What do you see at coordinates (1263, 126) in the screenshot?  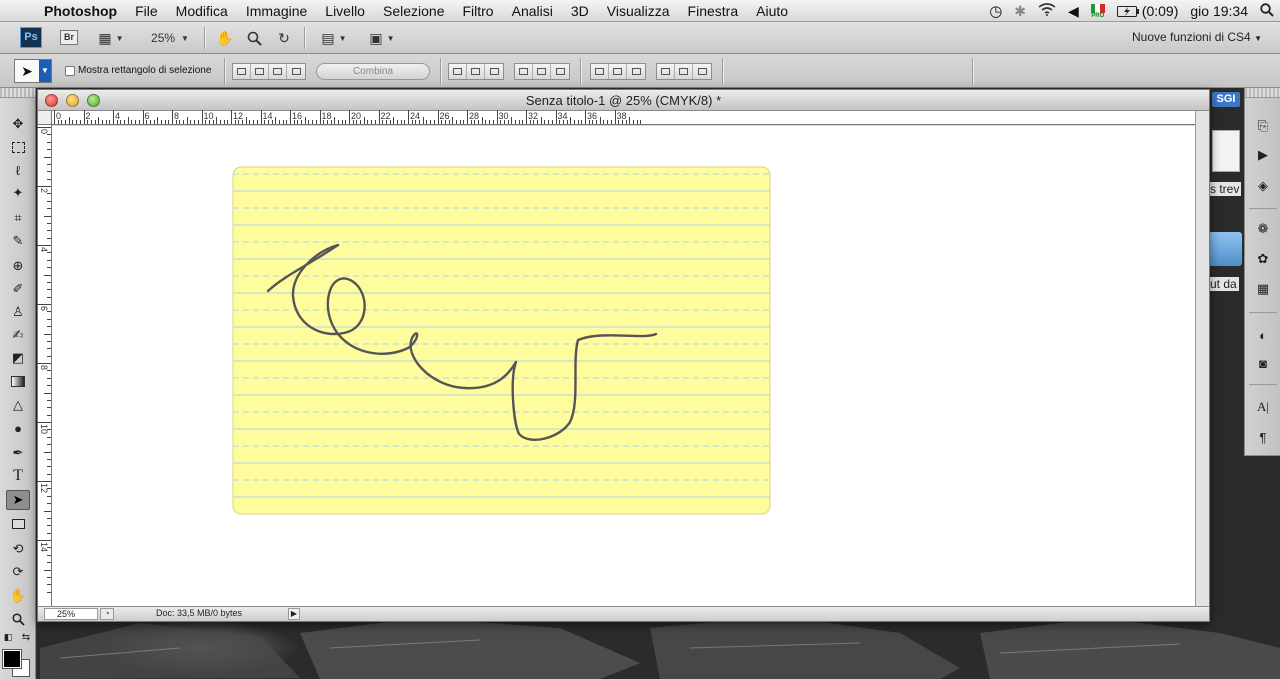 I see `history-panel-icon: ⎘` at bounding box center [1263, 126].